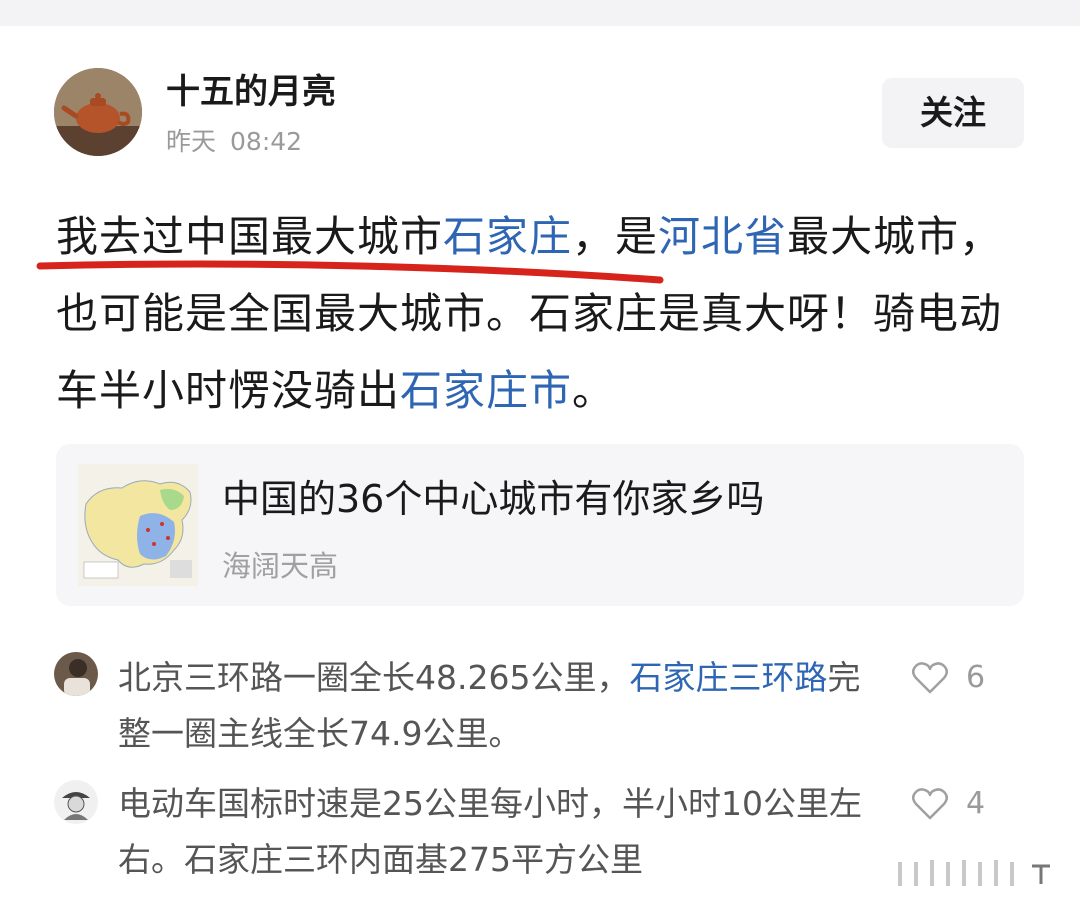  I want to click on post-text-part: ，是, so click(615, 236).